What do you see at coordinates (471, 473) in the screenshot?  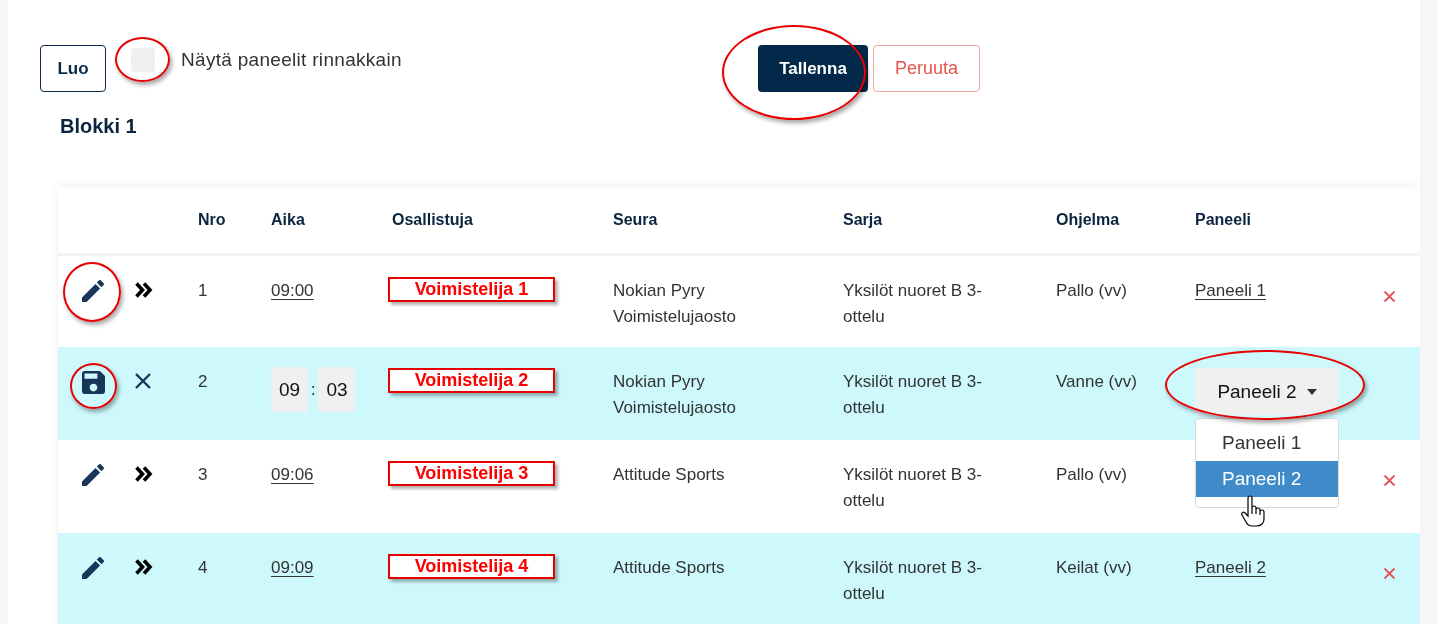 I see `participant-name-label: Voimistelija 3` at bounding box center [471, 473].